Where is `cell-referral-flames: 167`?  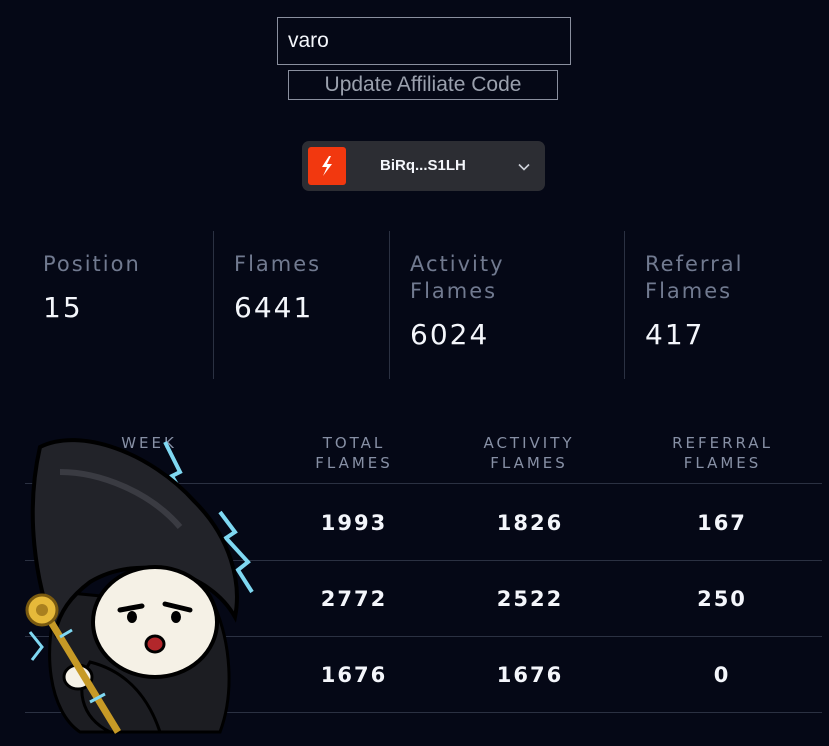
cell-referral-flames: 167 is located at coordinates (722, 523).